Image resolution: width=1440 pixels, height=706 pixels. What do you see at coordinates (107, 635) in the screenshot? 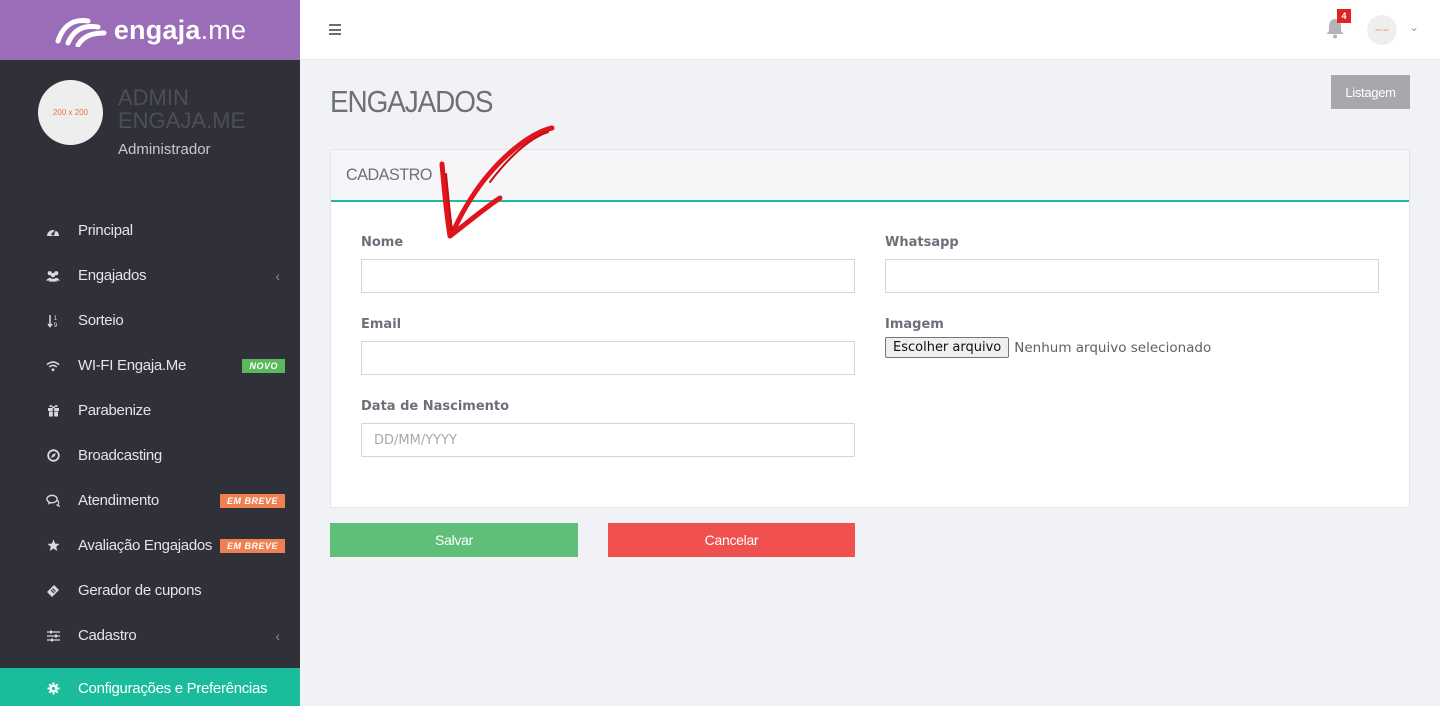
I see `sidebar-item-label: Cadastro` at bounding box center [107, 635].